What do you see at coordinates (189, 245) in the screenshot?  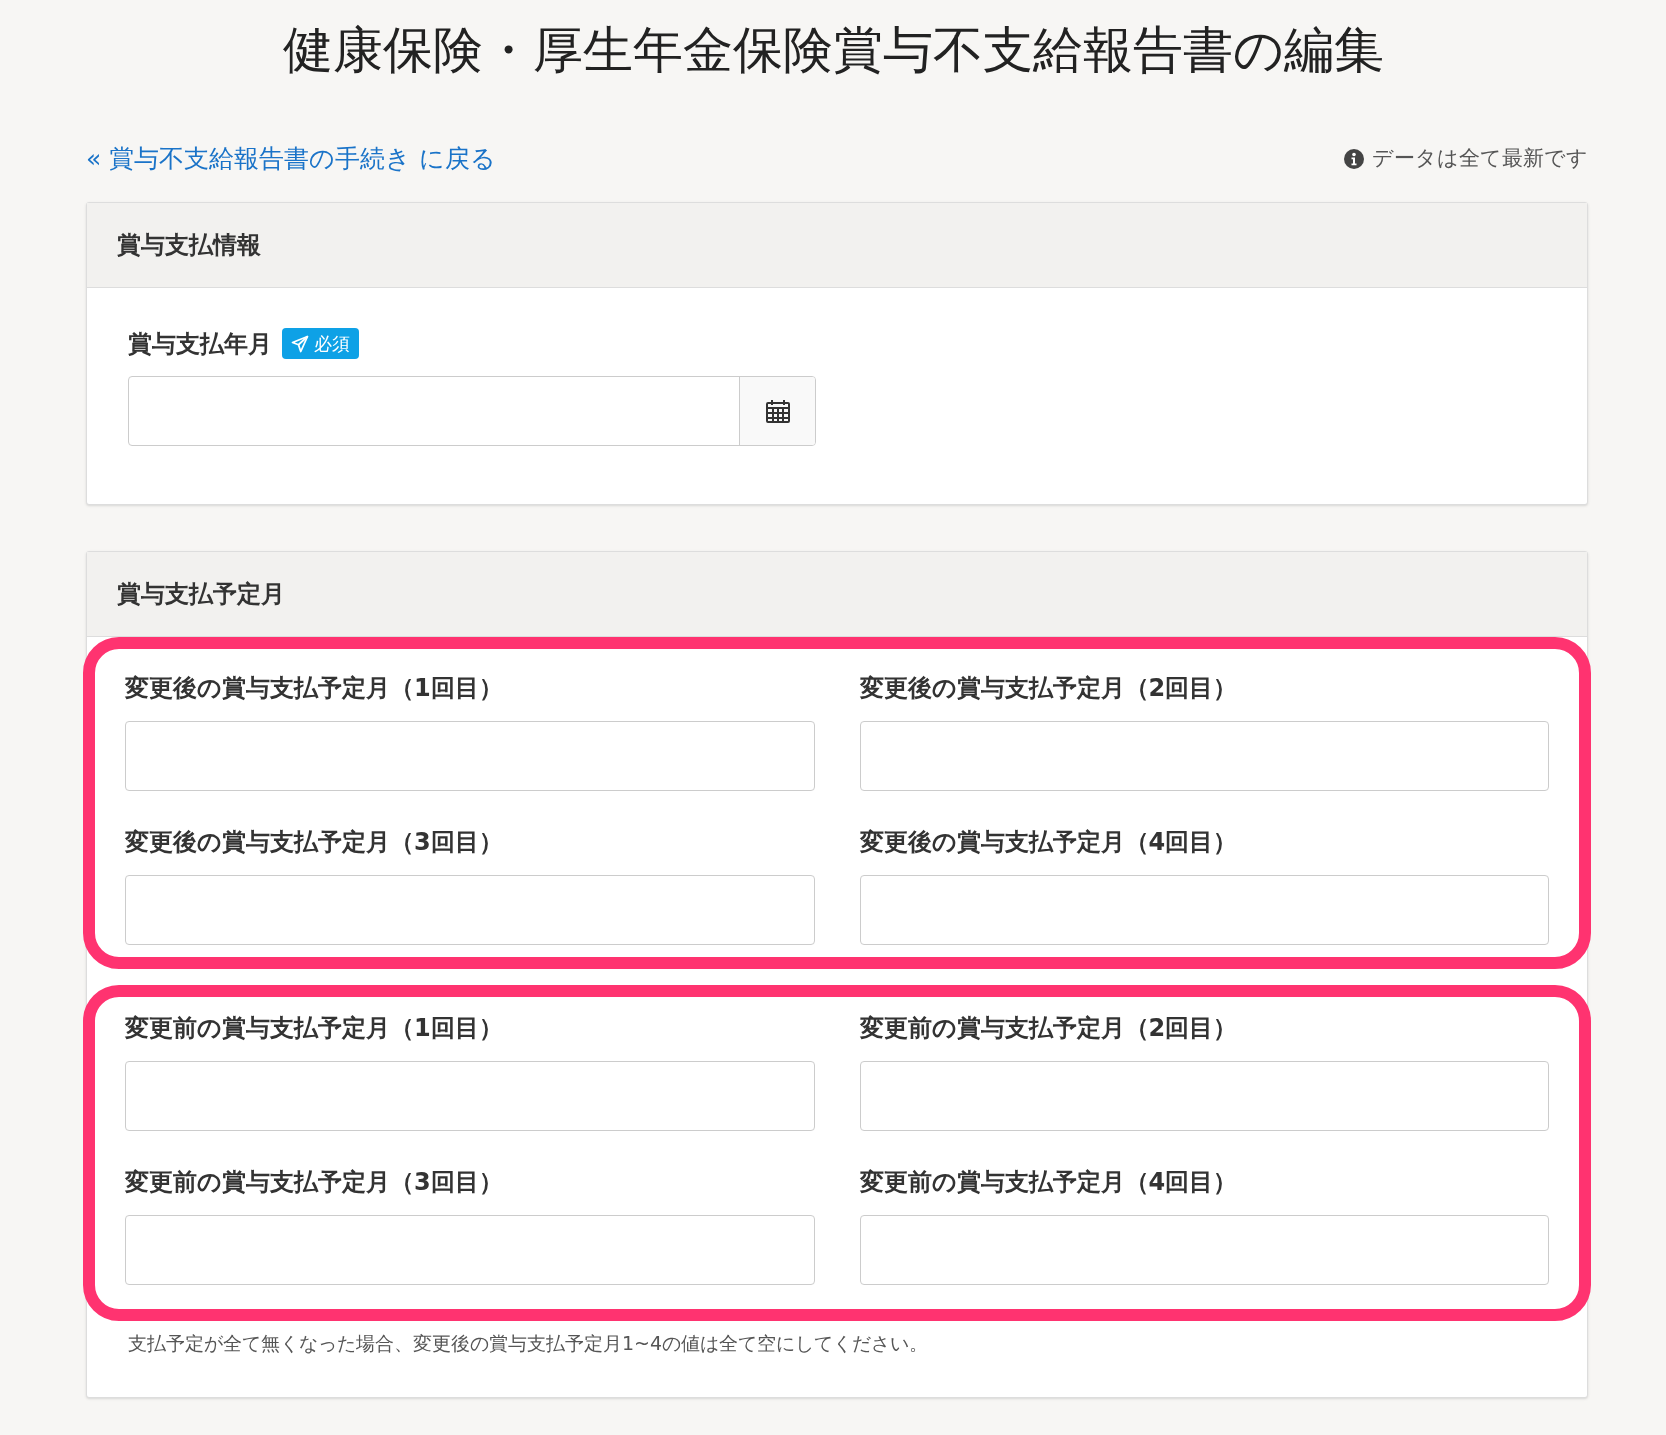 I see `section-heading: 賞与支払情報` at bounding box center [189, 245].